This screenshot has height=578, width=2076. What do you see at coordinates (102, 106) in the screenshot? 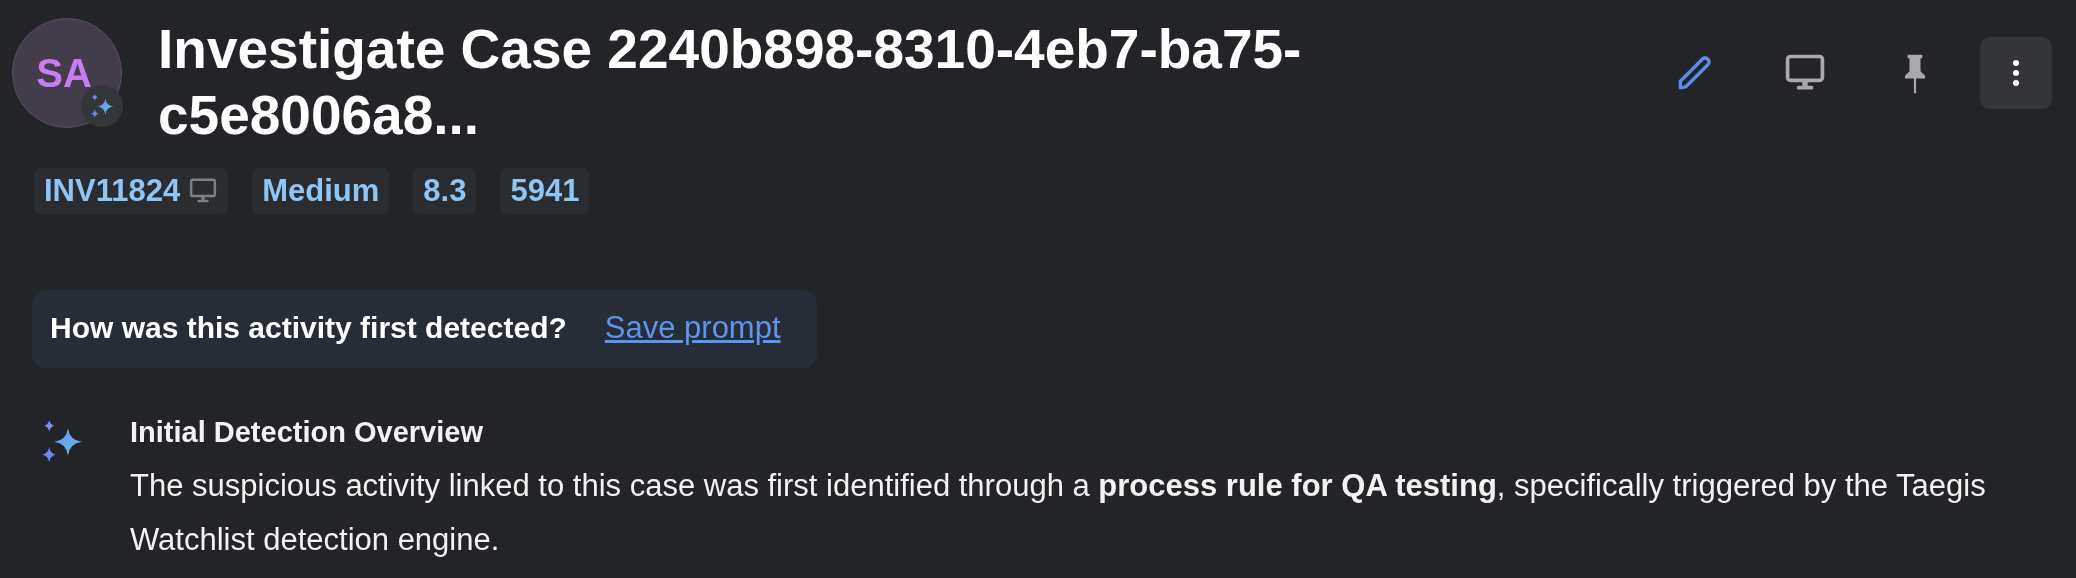
I see `sparkle-icon` at bounding box center [102, 106].